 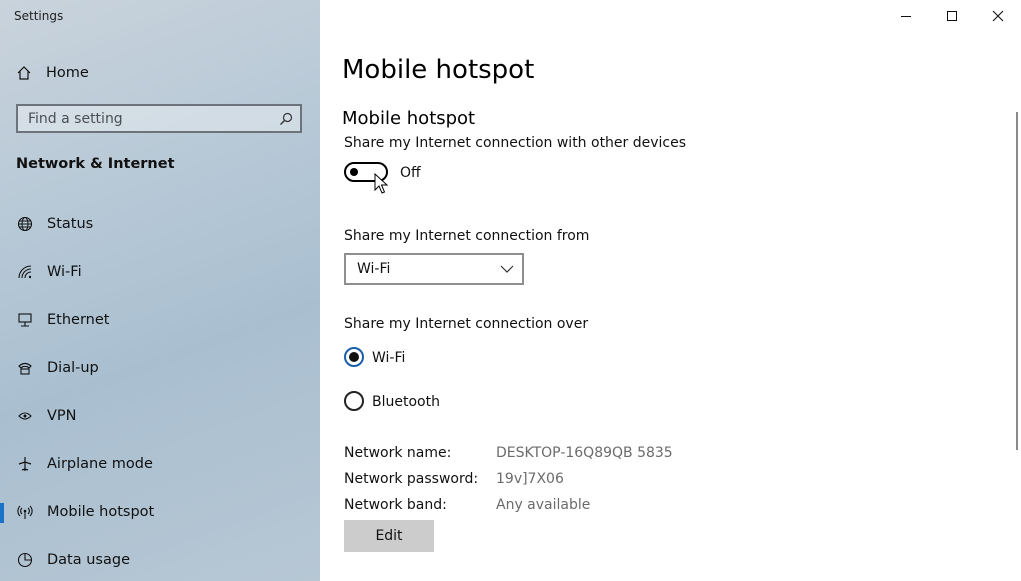 I want to click on toggle-state-label: Off, so click(x=410, y=173).